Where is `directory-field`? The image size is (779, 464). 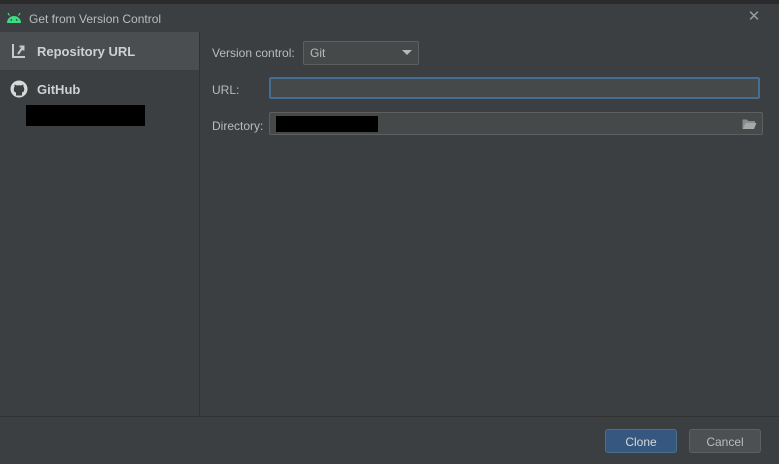
directory-field is located at coordinates (516, 123).